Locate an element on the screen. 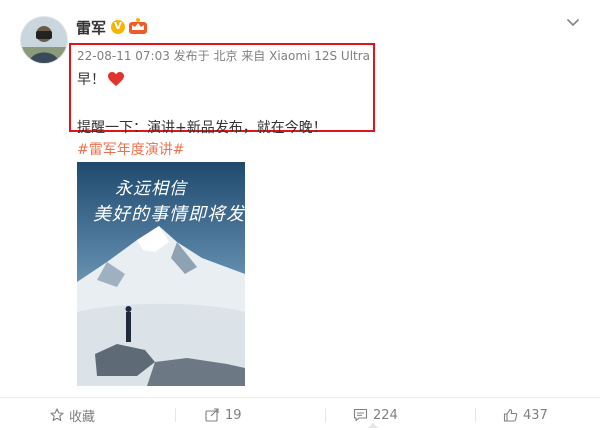 The height and width of the screenshot is (430, 600). post-image: 永远相信 美好的事情即将发生 is located at coordinates (161, 274).